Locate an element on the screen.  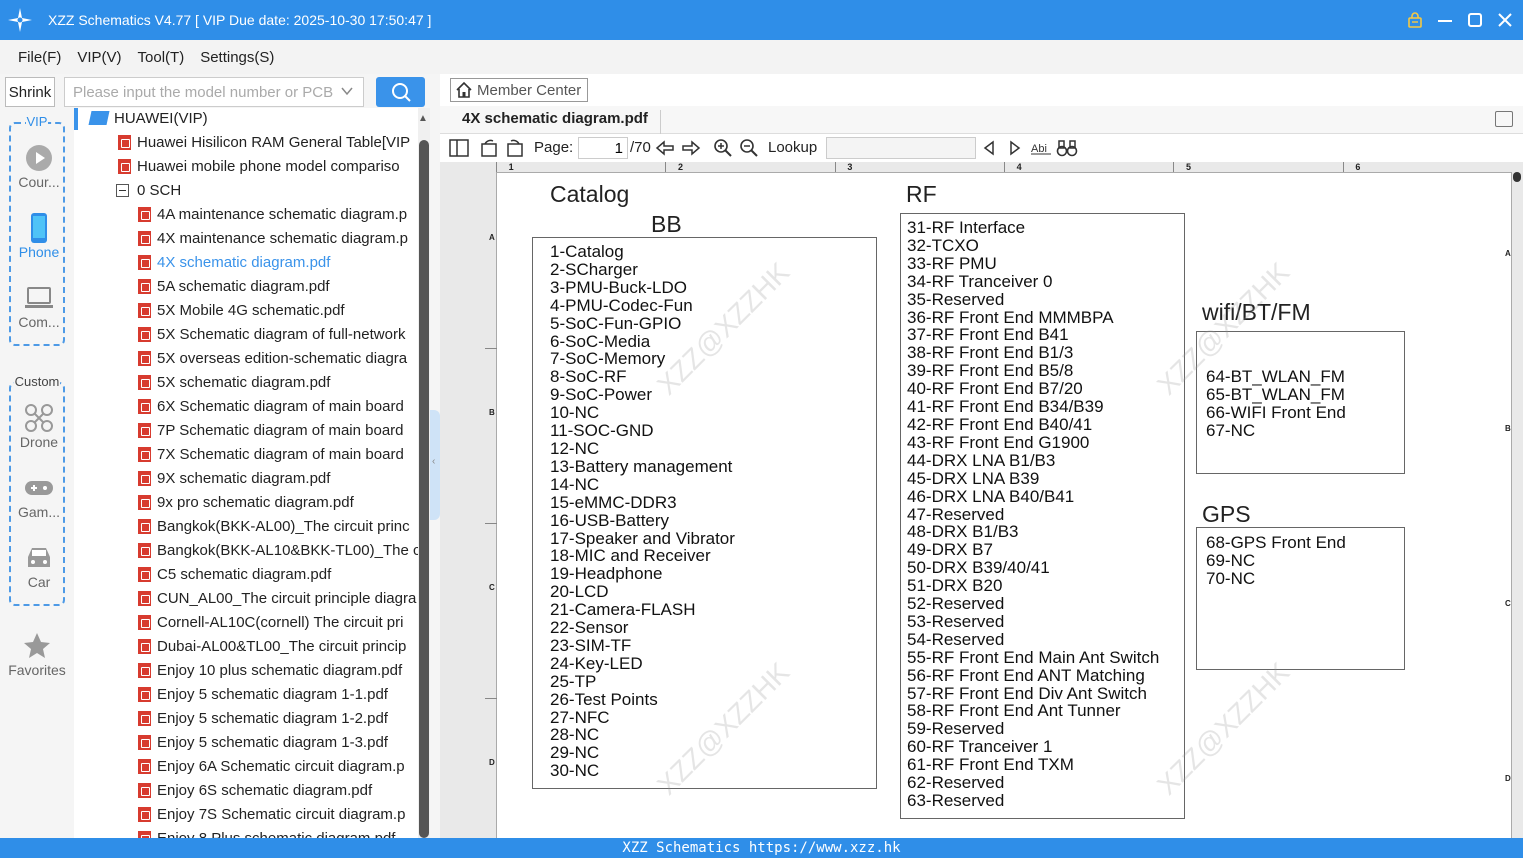
viewer-scrollbar is located at coordinates (1517, 496).